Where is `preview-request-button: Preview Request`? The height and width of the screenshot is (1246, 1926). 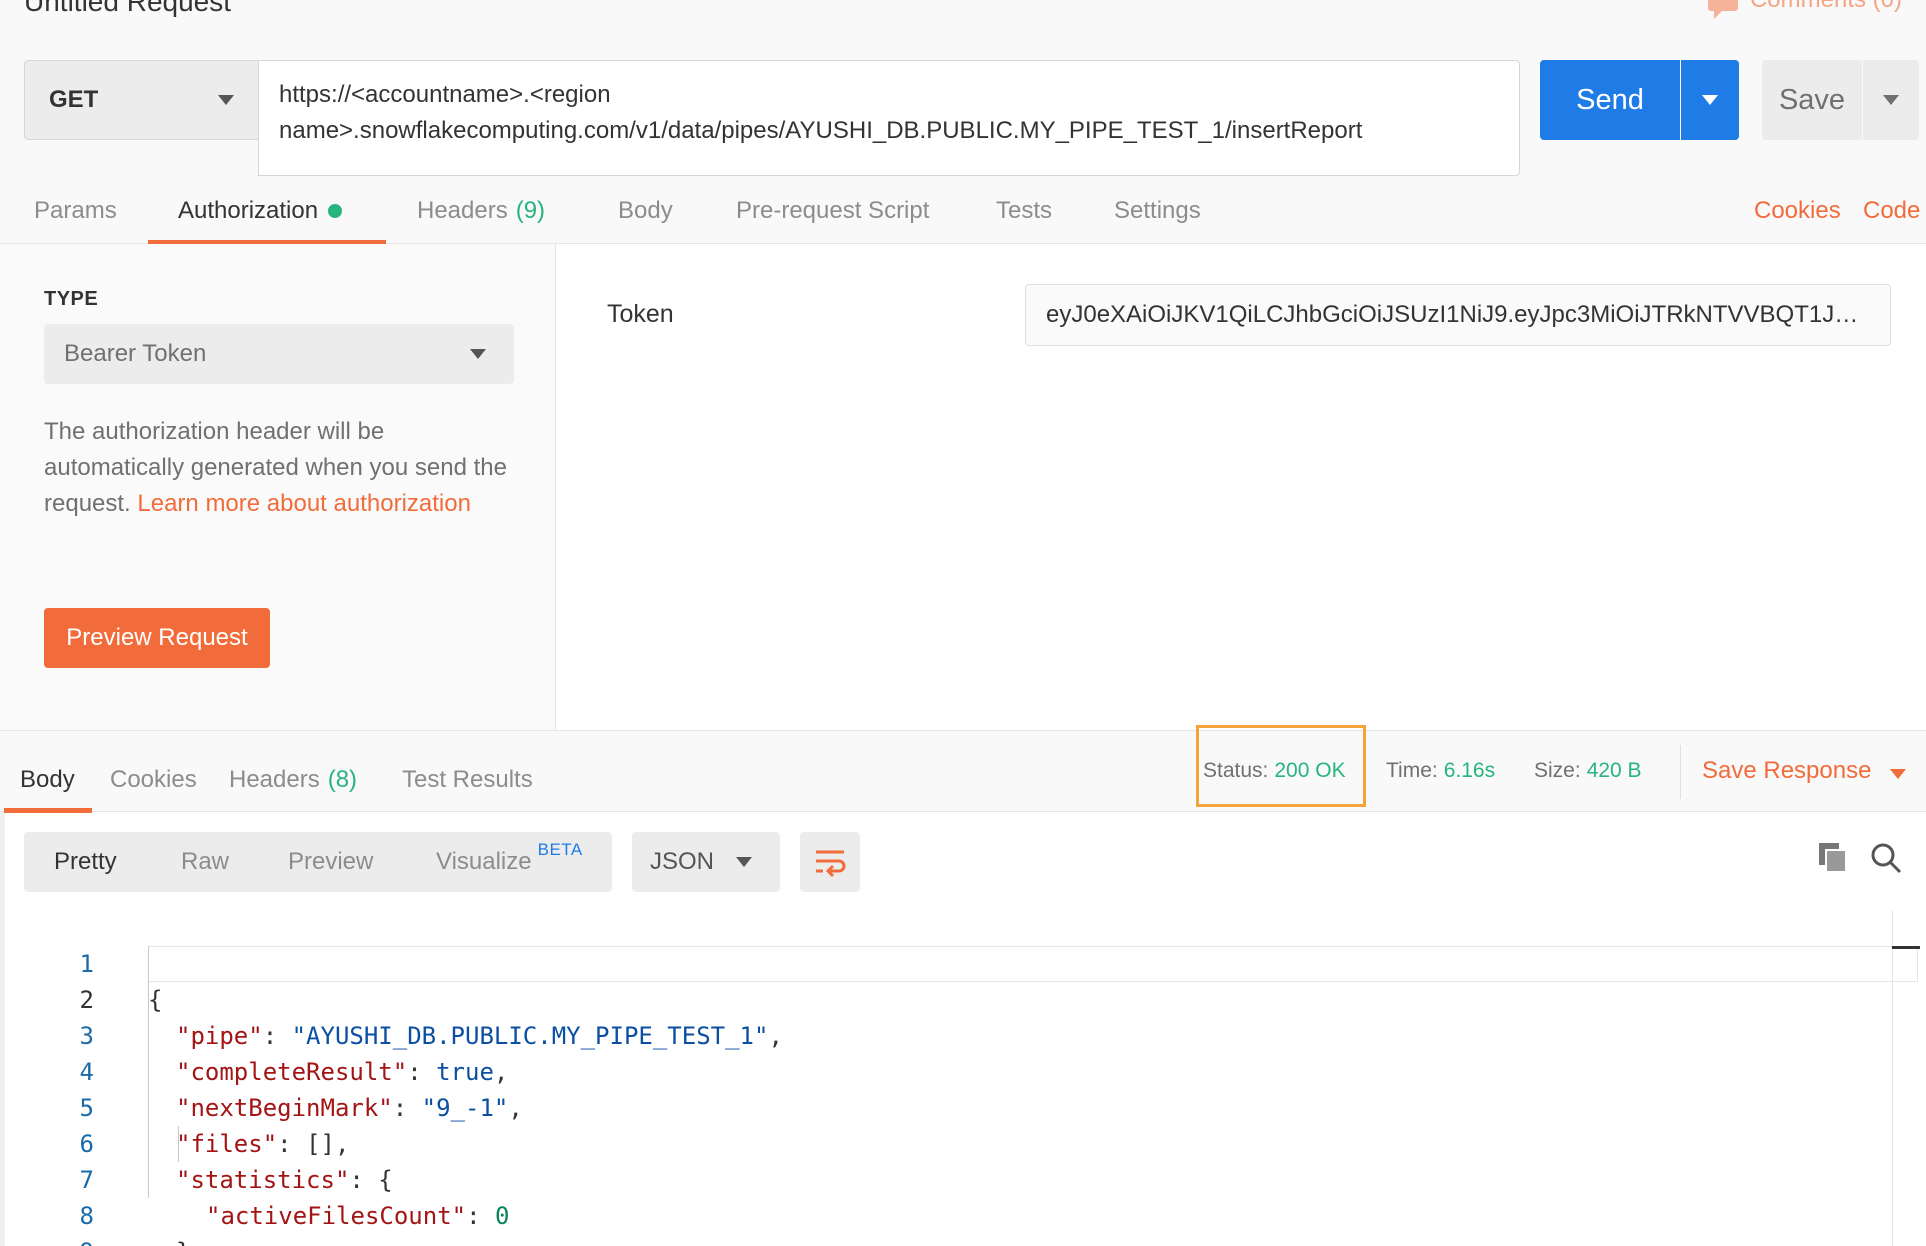
preview-request-button: Preview Request is located at coordinates (157, 638).